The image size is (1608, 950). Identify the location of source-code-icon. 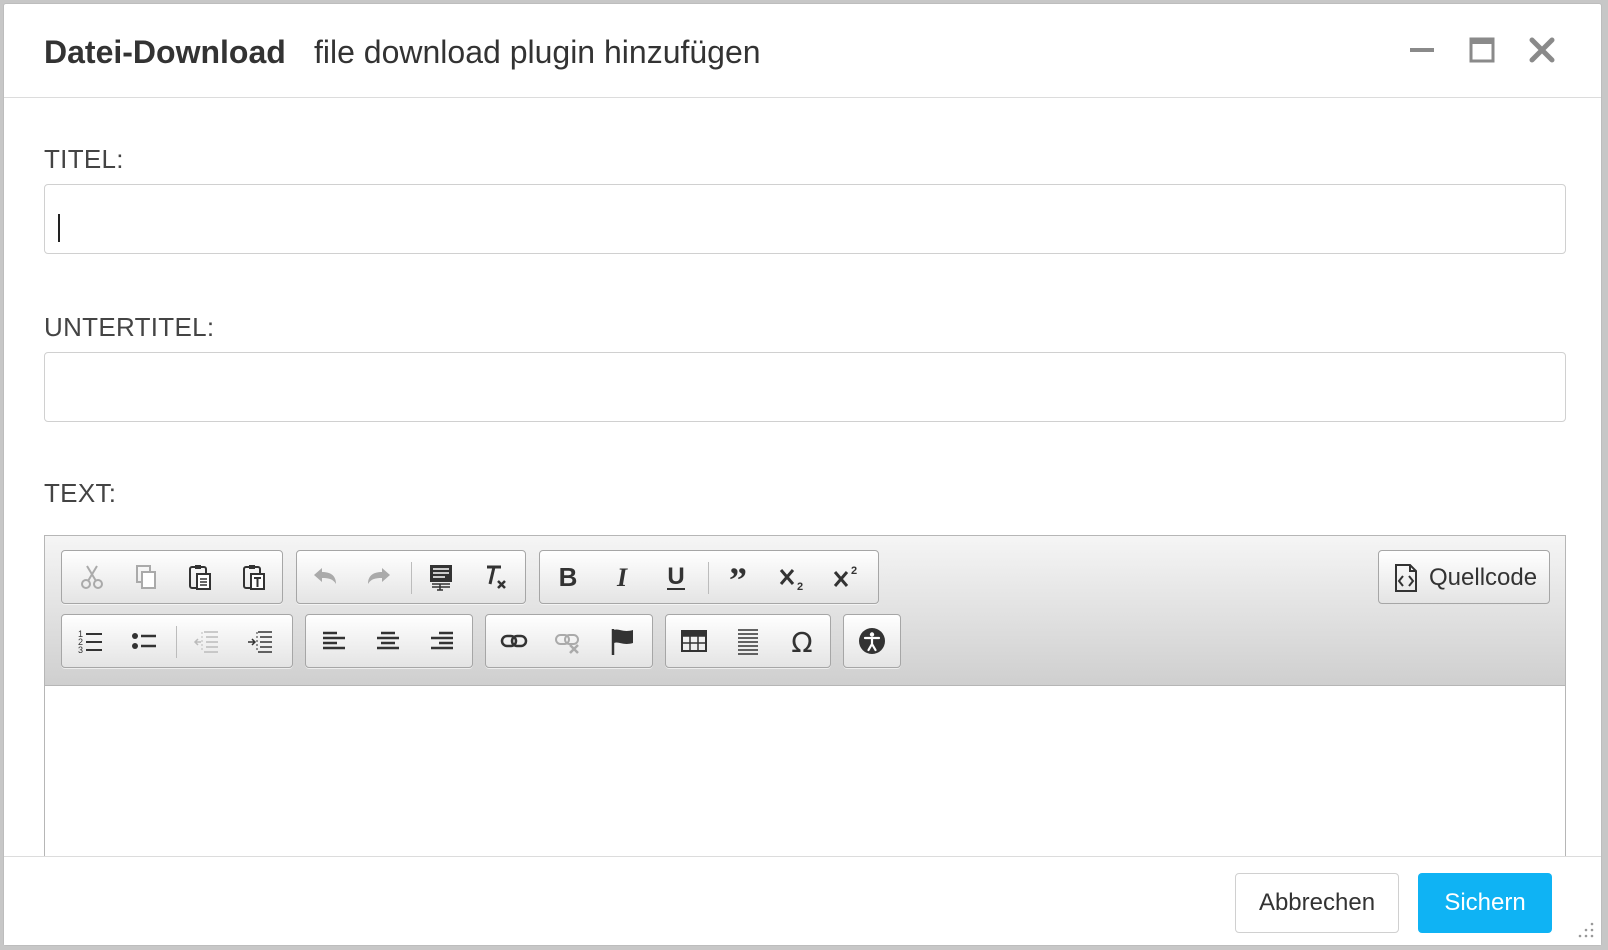
(1406, 578).